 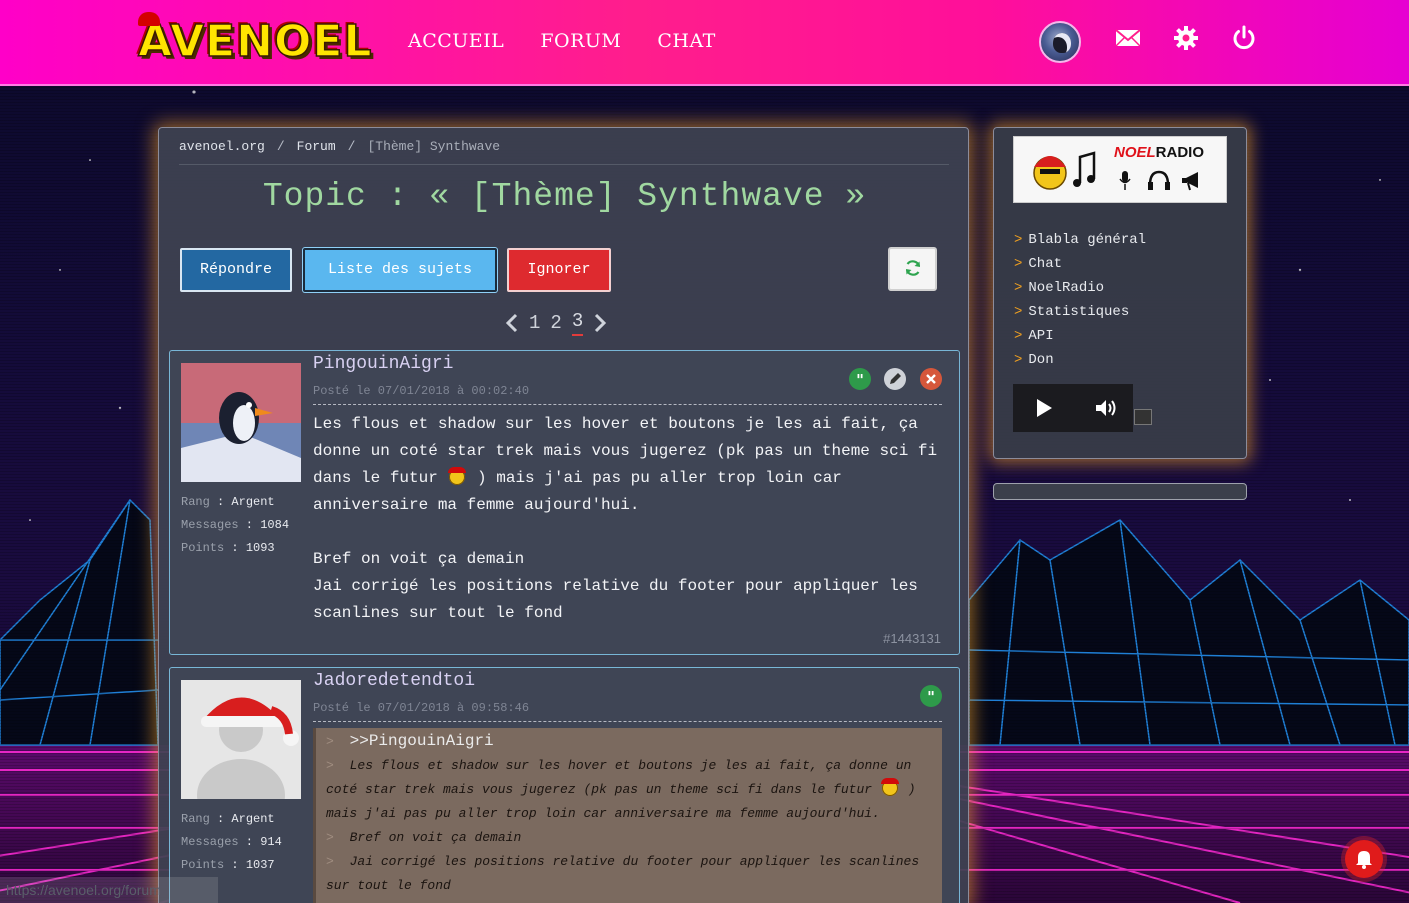 I want to click on noelradio-banner: NOELRADIO, so click(x=1120, y=169).